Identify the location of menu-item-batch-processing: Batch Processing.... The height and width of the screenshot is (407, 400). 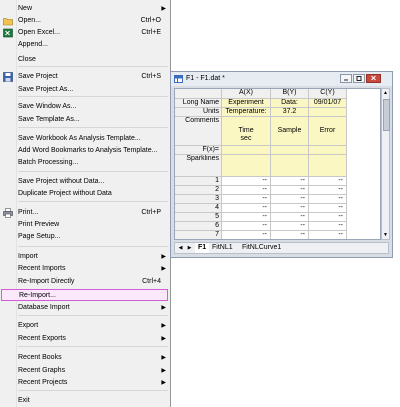
(85, 163).